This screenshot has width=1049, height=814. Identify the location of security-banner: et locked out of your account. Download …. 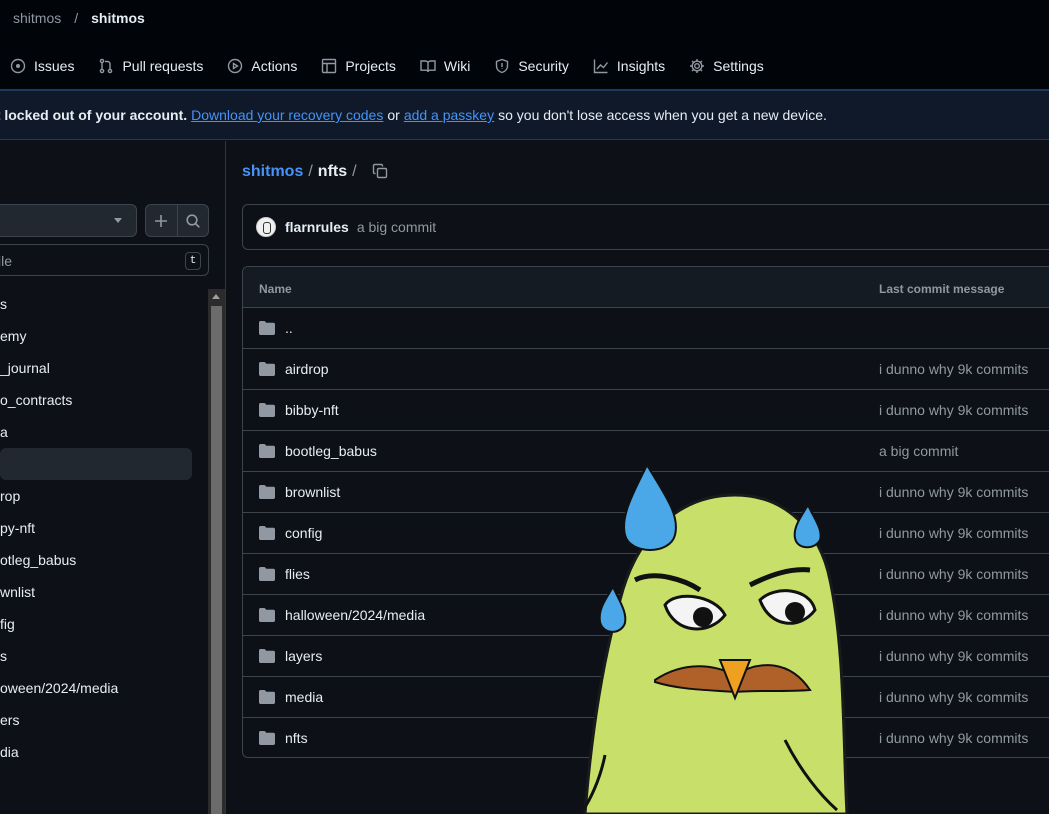
(524, 115).